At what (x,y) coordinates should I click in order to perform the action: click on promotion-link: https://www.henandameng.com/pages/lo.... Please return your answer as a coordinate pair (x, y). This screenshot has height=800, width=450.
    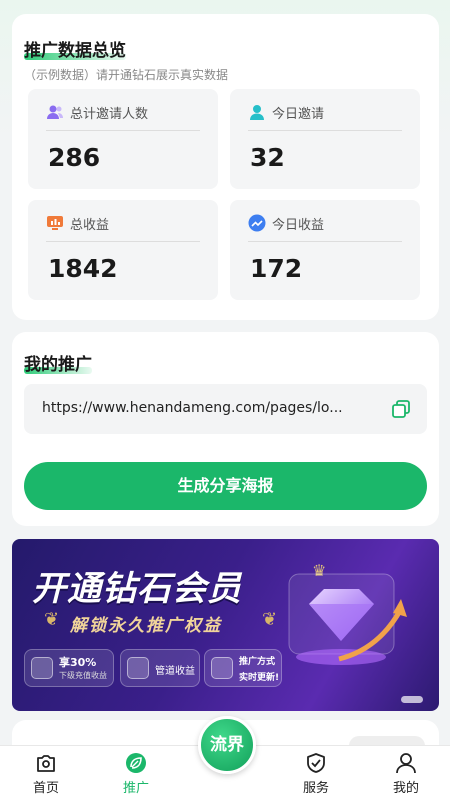
    Looking at the image, I should click on (207, 408).